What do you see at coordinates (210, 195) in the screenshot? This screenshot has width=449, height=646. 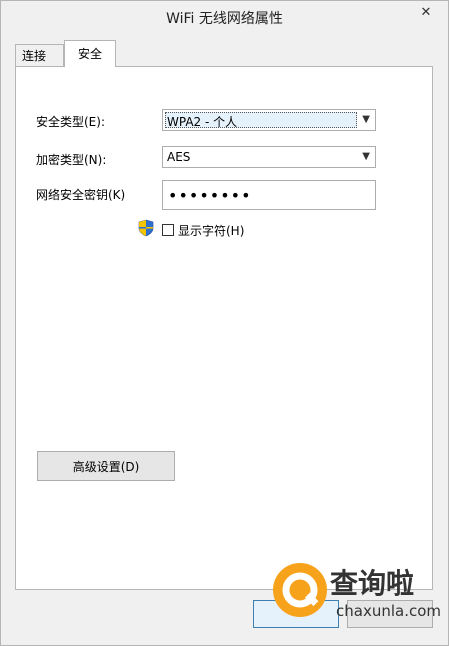 I see `network-key-value: ••••••••` at bounding box center [210, 195].